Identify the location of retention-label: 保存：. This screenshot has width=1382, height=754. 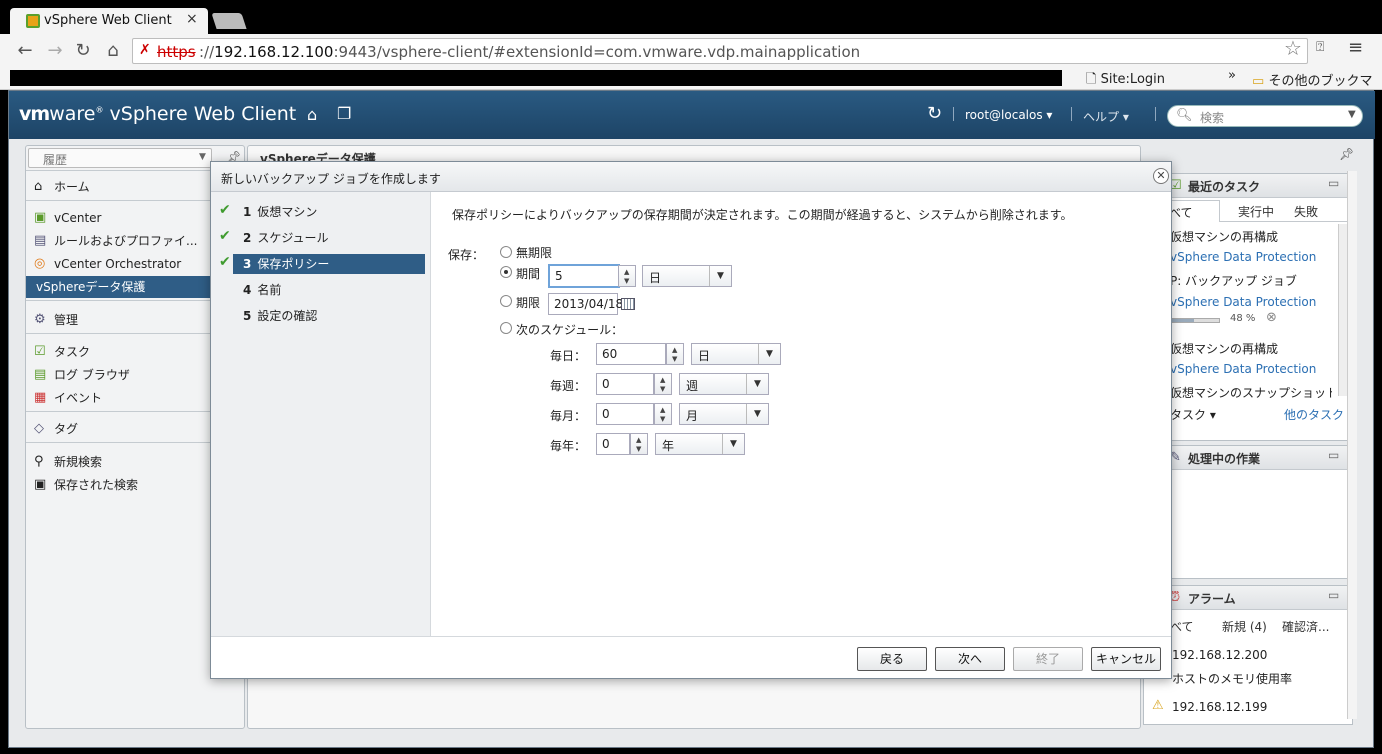
(466, 255).